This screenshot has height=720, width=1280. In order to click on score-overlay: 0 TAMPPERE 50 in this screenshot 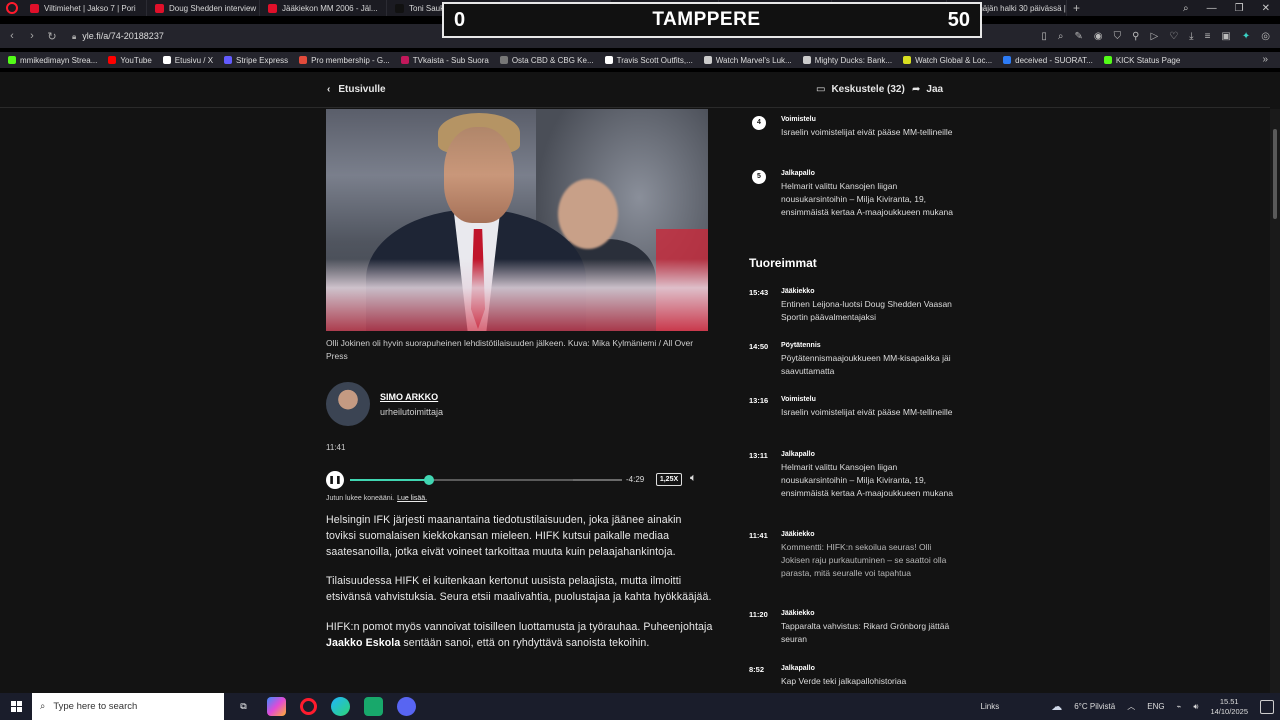, I will do `click(712, 20)`.